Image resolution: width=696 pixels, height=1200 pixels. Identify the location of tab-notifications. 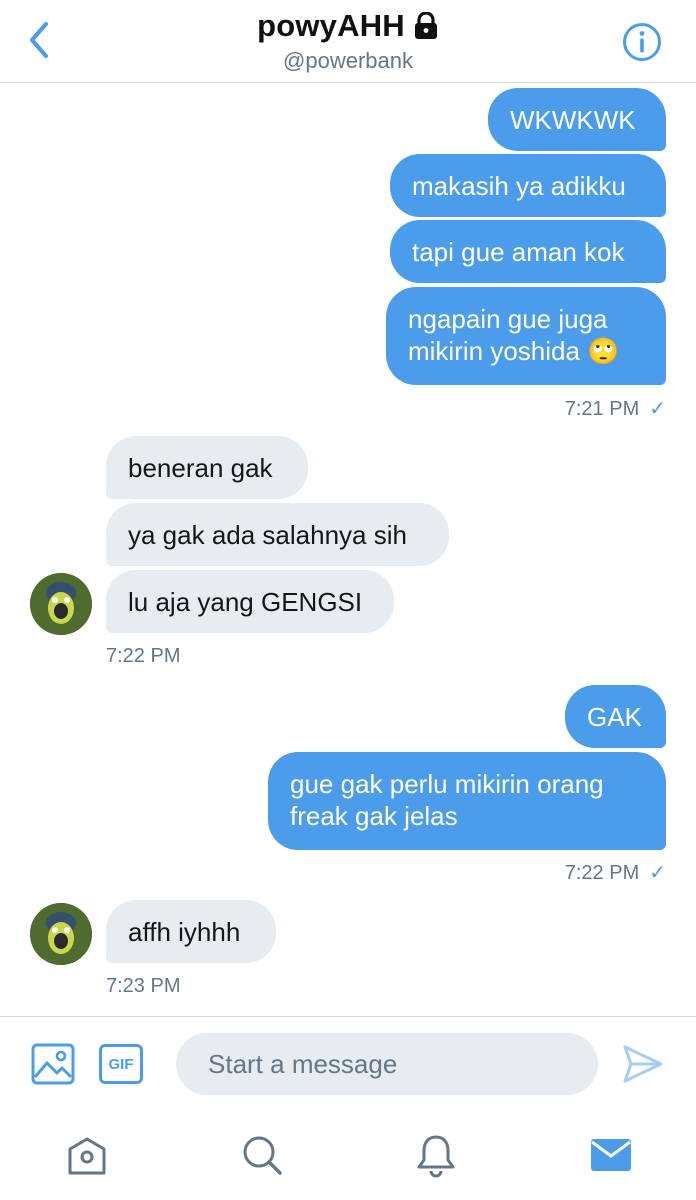
(436, 1155).